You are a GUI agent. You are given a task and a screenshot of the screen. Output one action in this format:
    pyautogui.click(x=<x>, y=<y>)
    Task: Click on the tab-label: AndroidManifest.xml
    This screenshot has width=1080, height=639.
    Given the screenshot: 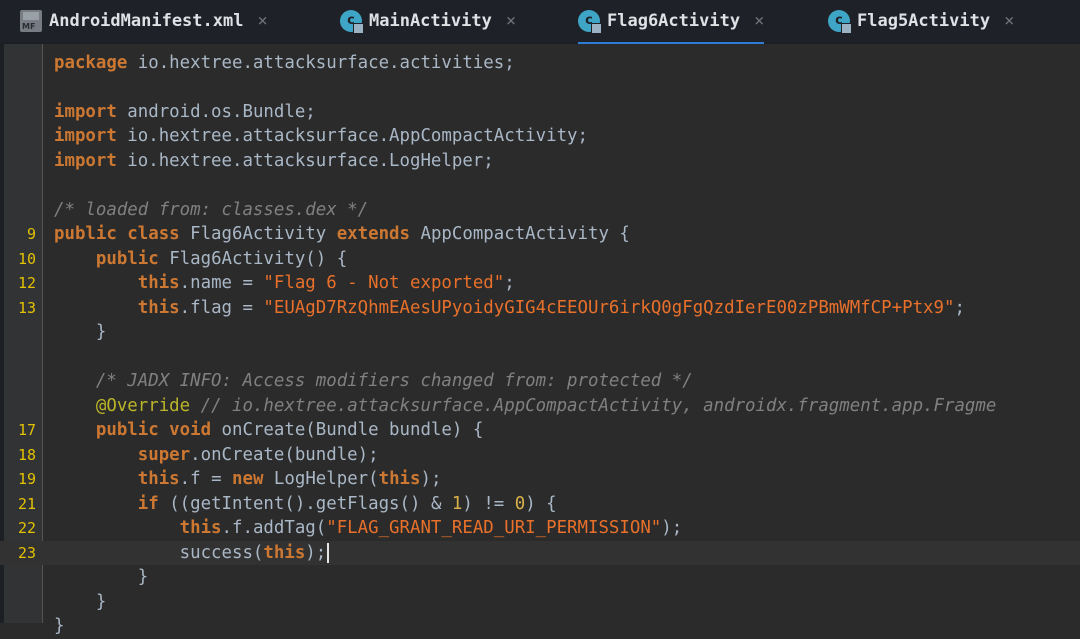 What is the action you would take?
    pyautogui.click(x=146, y=21)
    